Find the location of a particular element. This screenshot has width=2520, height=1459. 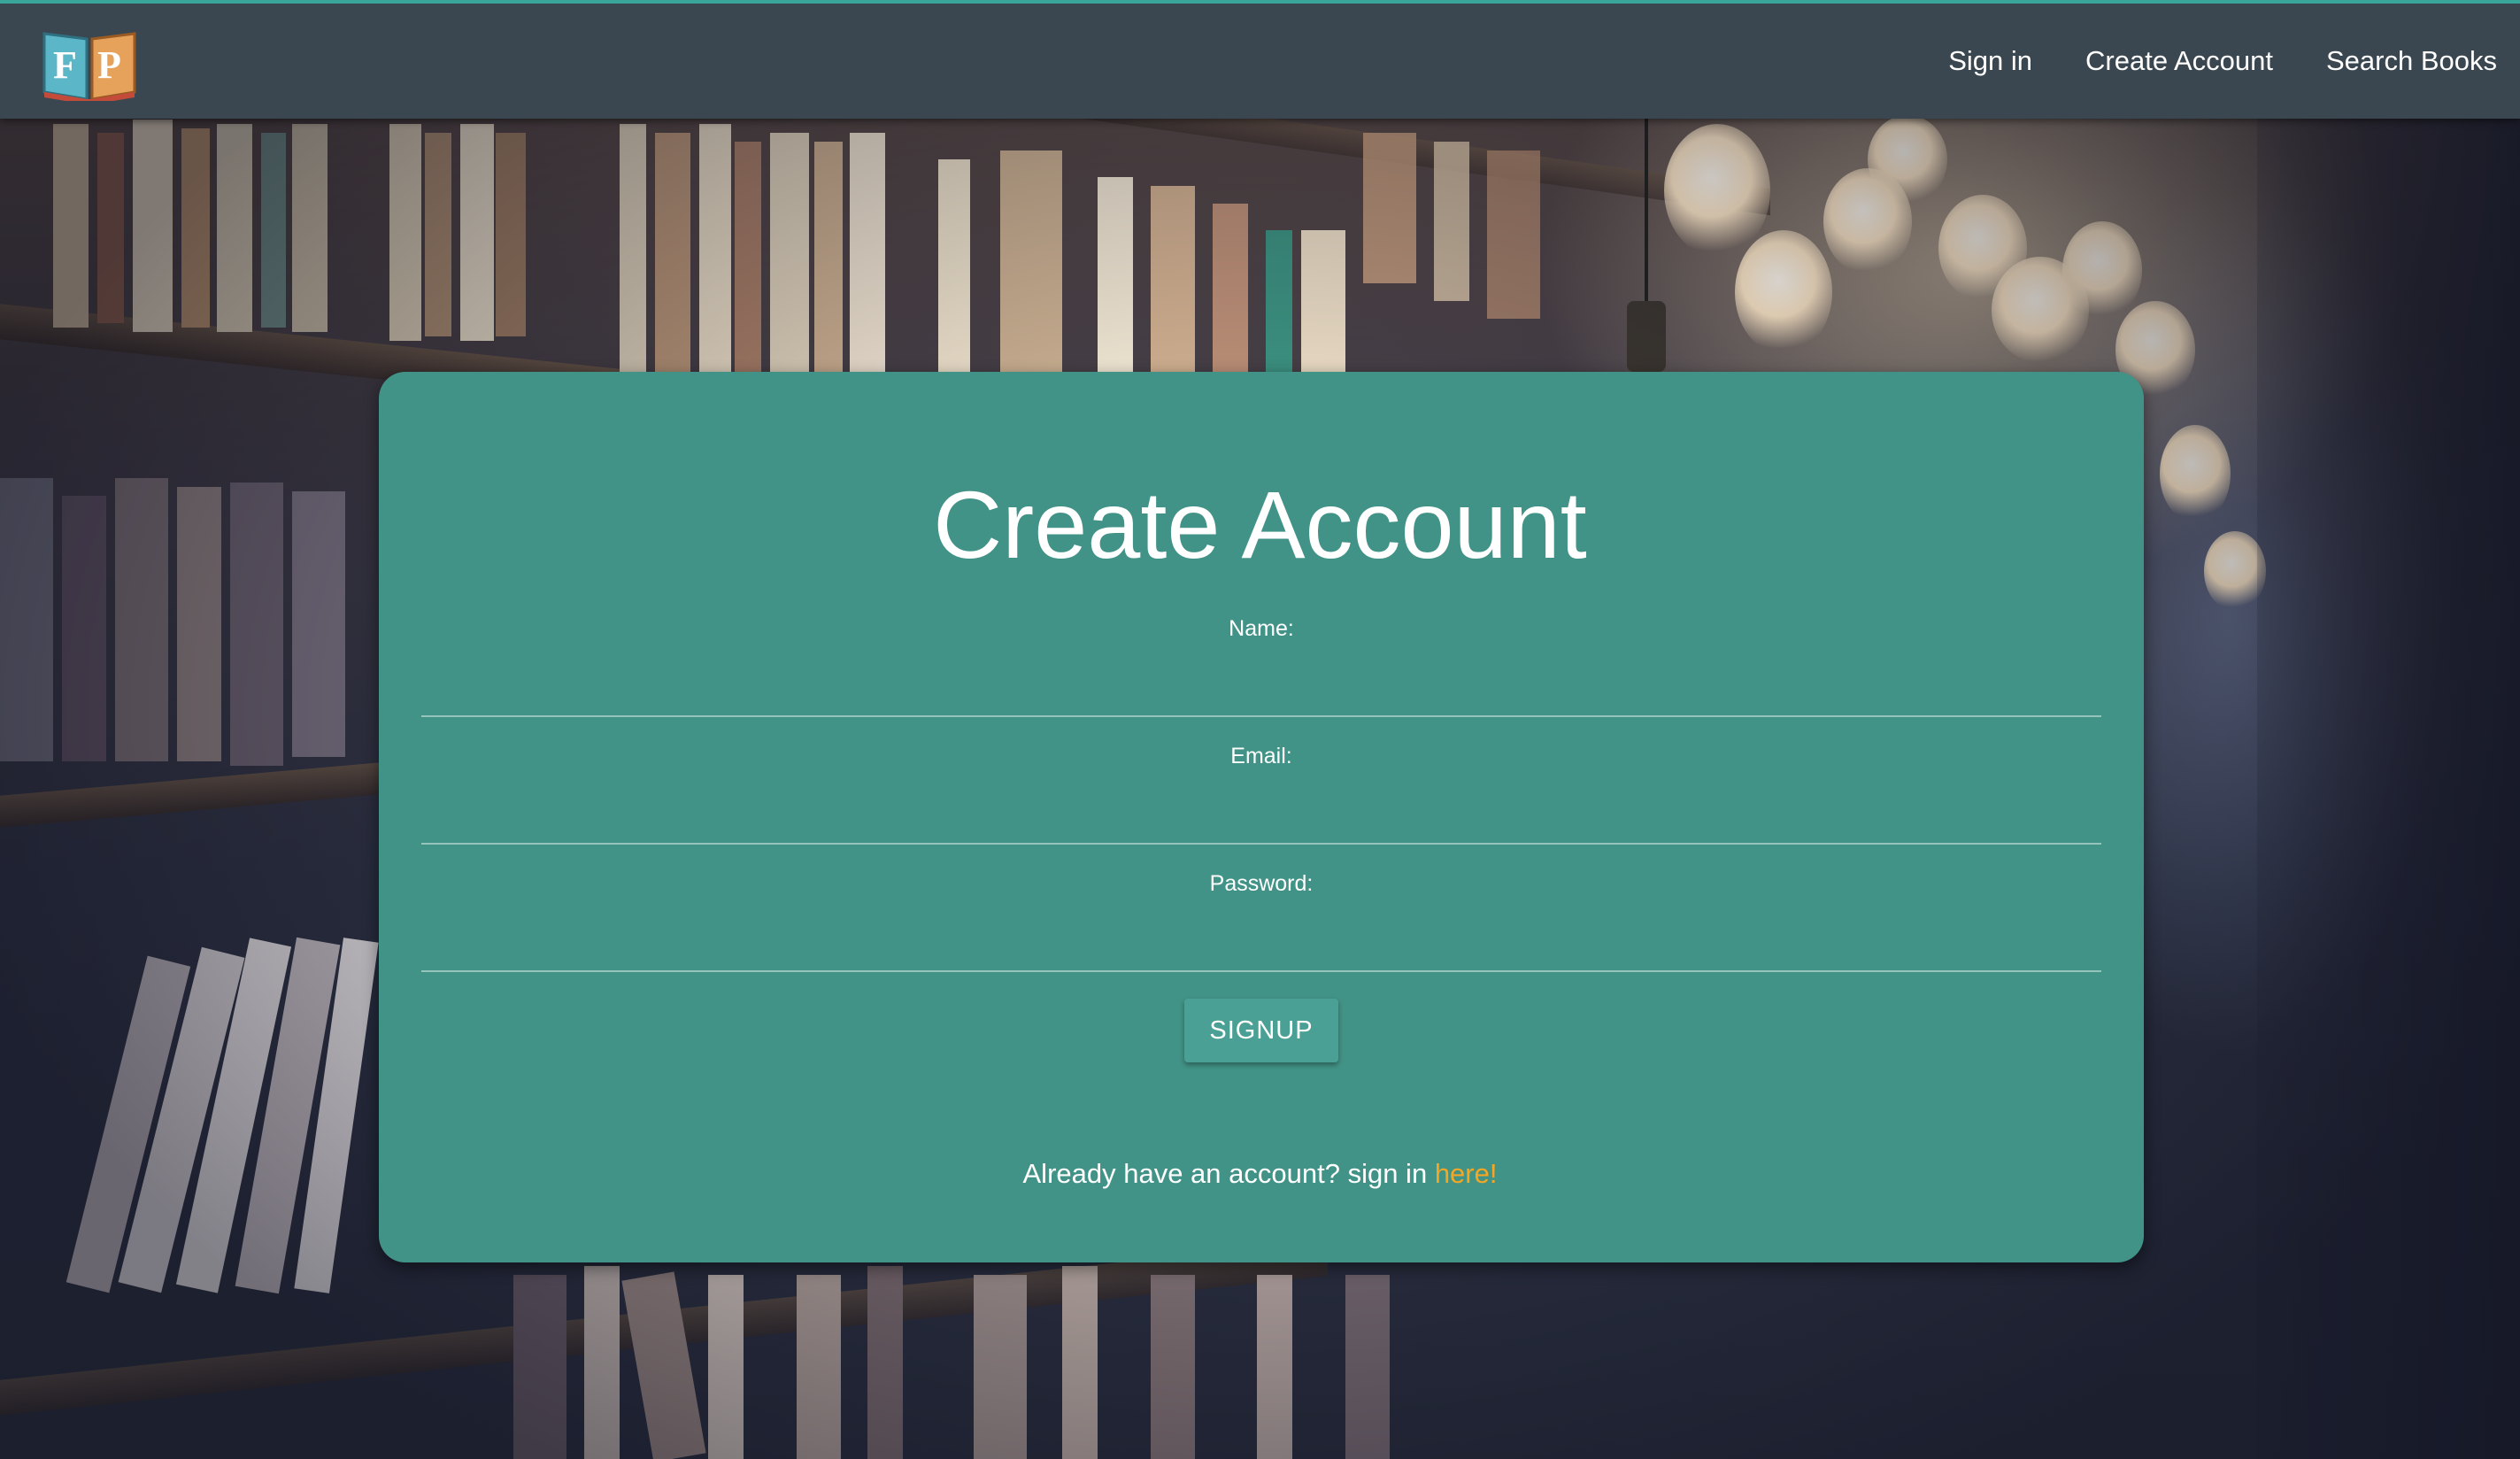

email-label: Email: is located at coordinates (1261, 756).